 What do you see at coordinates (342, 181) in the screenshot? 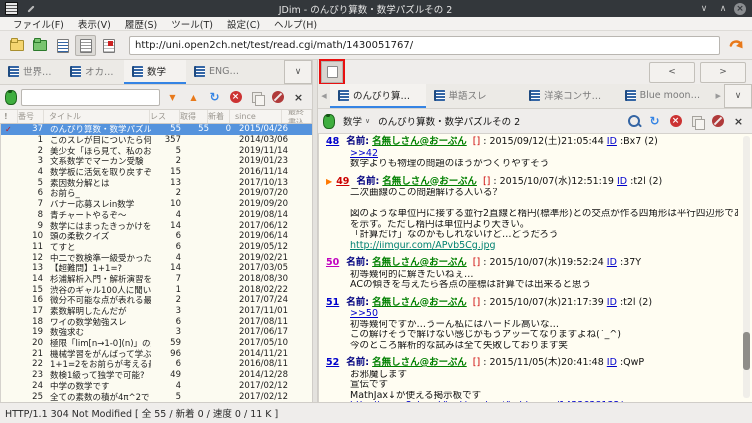
I see `post-number-link: 49` at bounding box center [342, 181].